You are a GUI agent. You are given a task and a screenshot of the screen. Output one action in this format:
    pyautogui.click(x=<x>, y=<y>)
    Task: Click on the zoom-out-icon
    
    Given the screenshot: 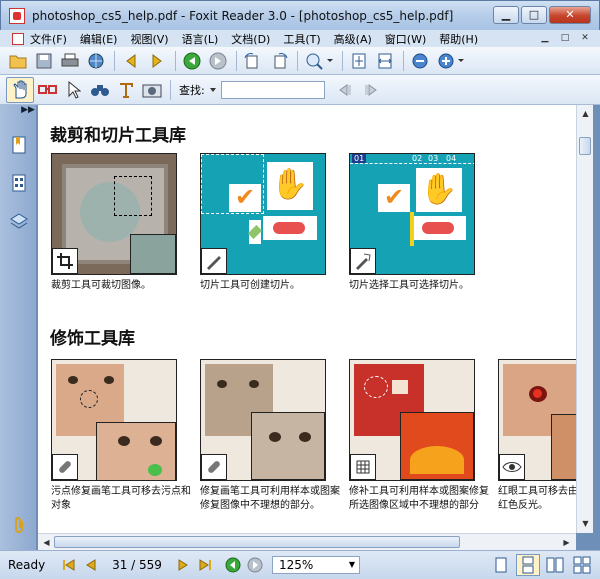 What is the action you would take?
    pyautogui.click(x=420, y=61)
    